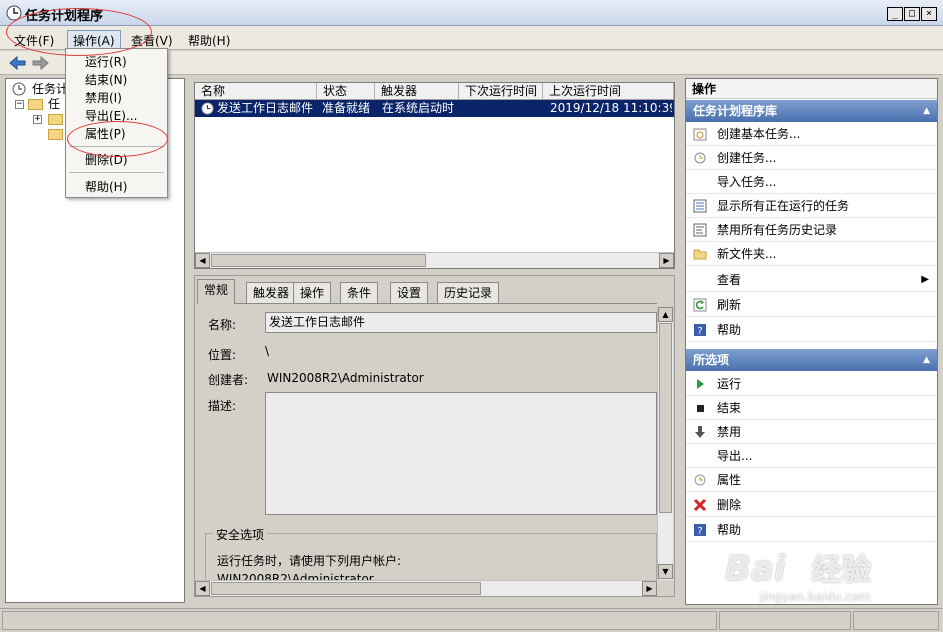 Image resolution: width=943 pixels, height=632 pixels. Describe the element at coordinates (222, 325) in the screenshot. I see `name-label: 名称:` at that location.